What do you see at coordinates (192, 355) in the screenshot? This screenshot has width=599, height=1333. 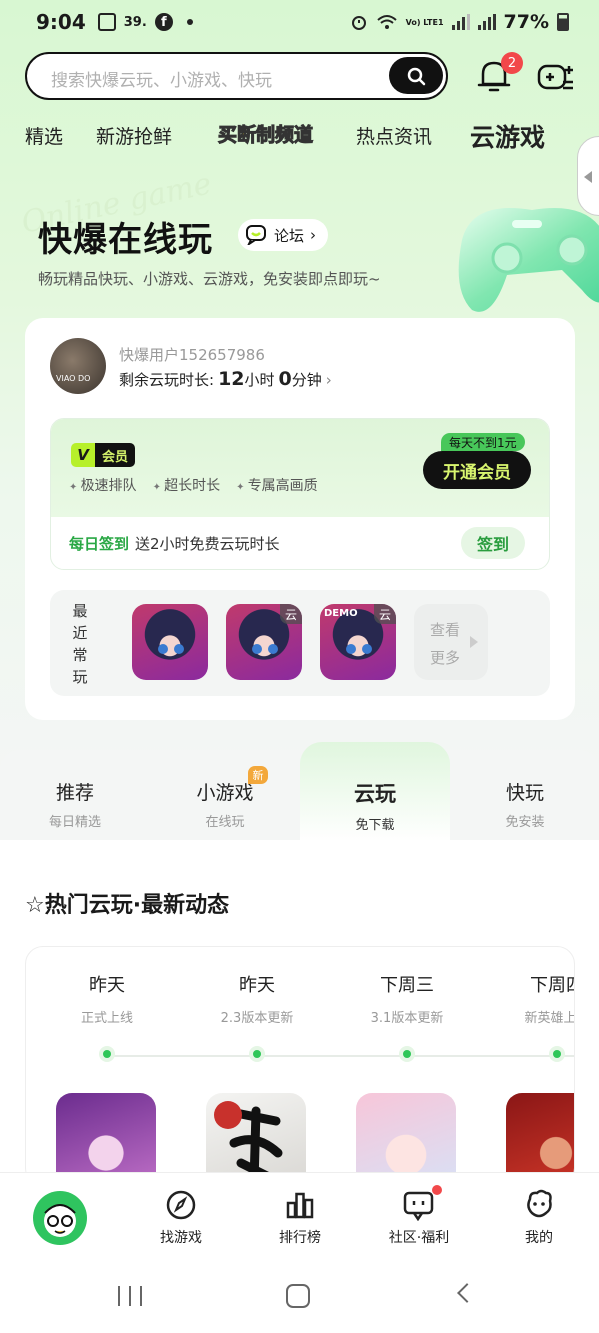 I see `user-name: 快爆用户152657986` at bounding box center [192, 355].